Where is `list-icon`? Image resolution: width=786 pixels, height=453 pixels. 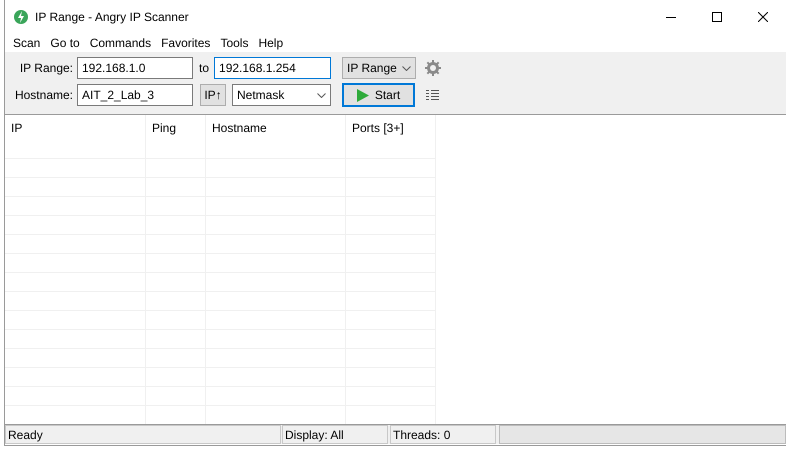
list-icon is located at coordinates (432, 95).